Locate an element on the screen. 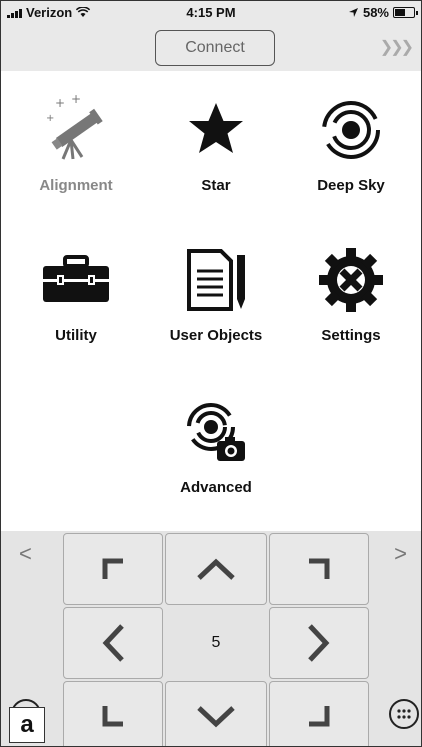 The image size is (422, 747). grid-dots-icon is located at coordinates (404, 714).